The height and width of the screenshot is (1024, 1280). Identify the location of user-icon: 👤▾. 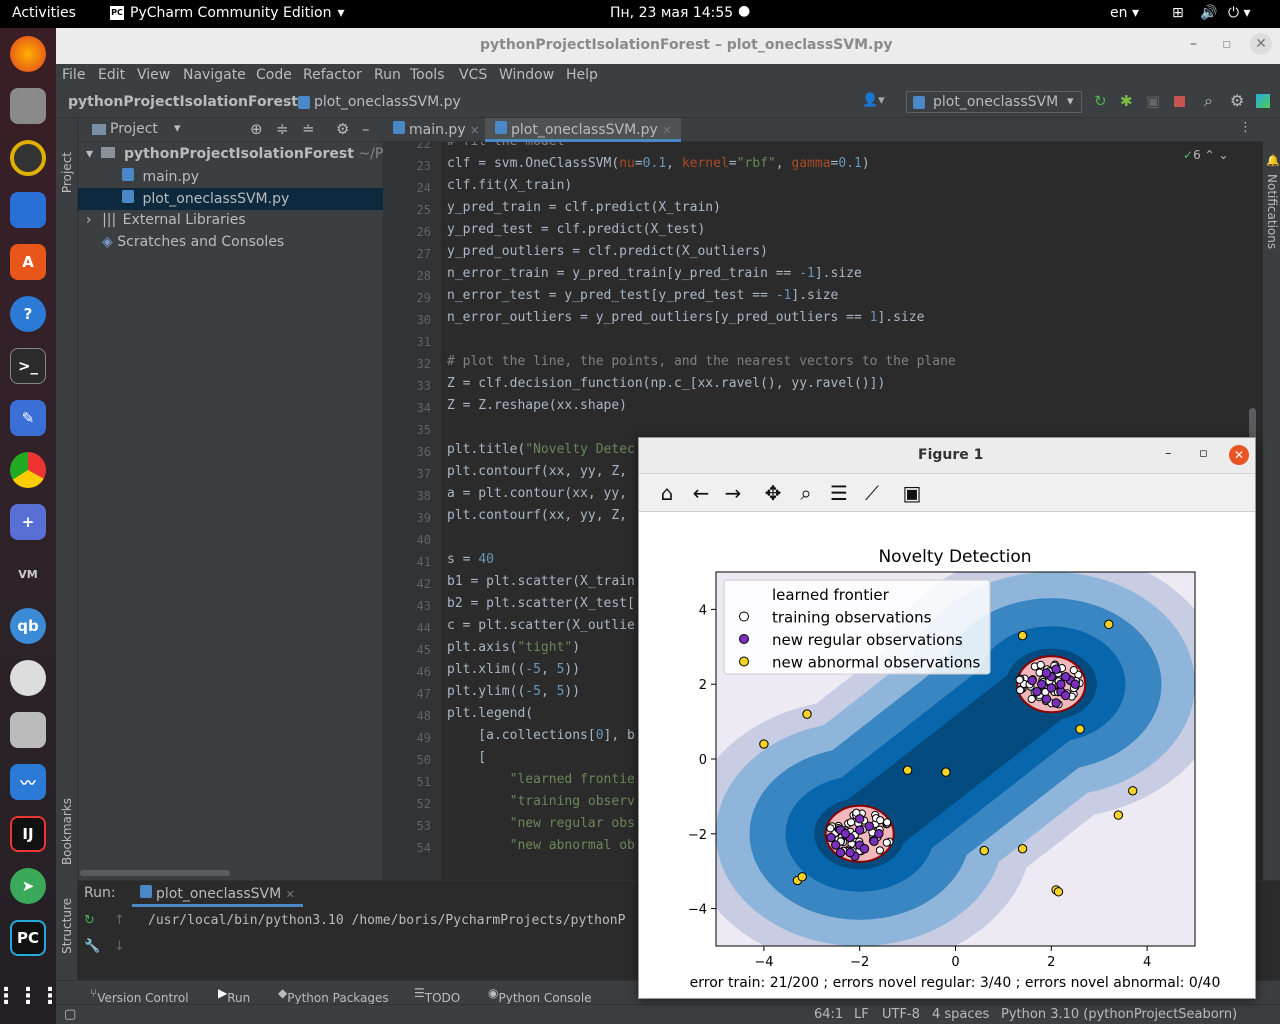
(873, 100).